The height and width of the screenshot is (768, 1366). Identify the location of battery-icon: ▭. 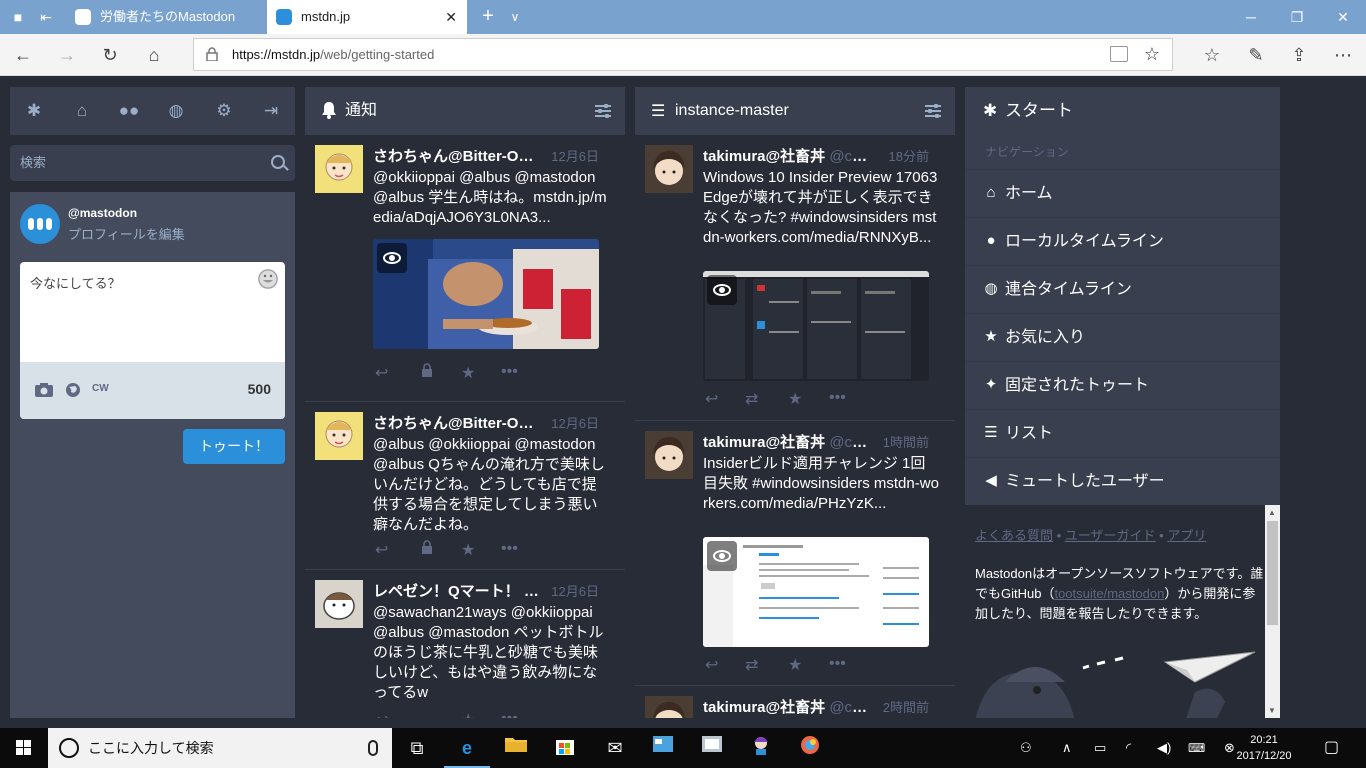
(1100, 748).